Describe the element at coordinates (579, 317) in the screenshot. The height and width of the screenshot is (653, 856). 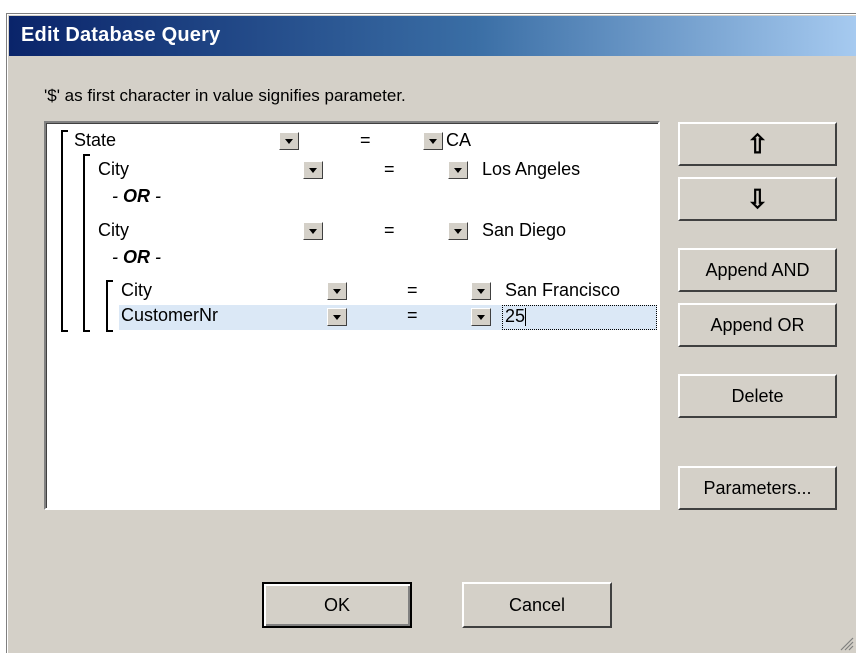
I see `value-edit-field: 25` at that location.